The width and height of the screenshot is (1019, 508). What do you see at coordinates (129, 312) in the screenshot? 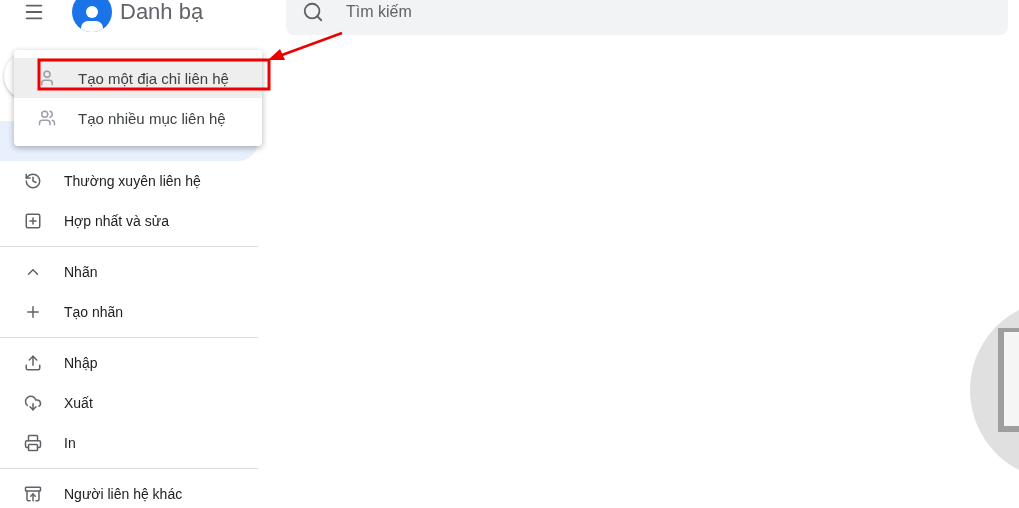
I see `nav-item: Tạo nhãn` at bounding box center [129, 312].